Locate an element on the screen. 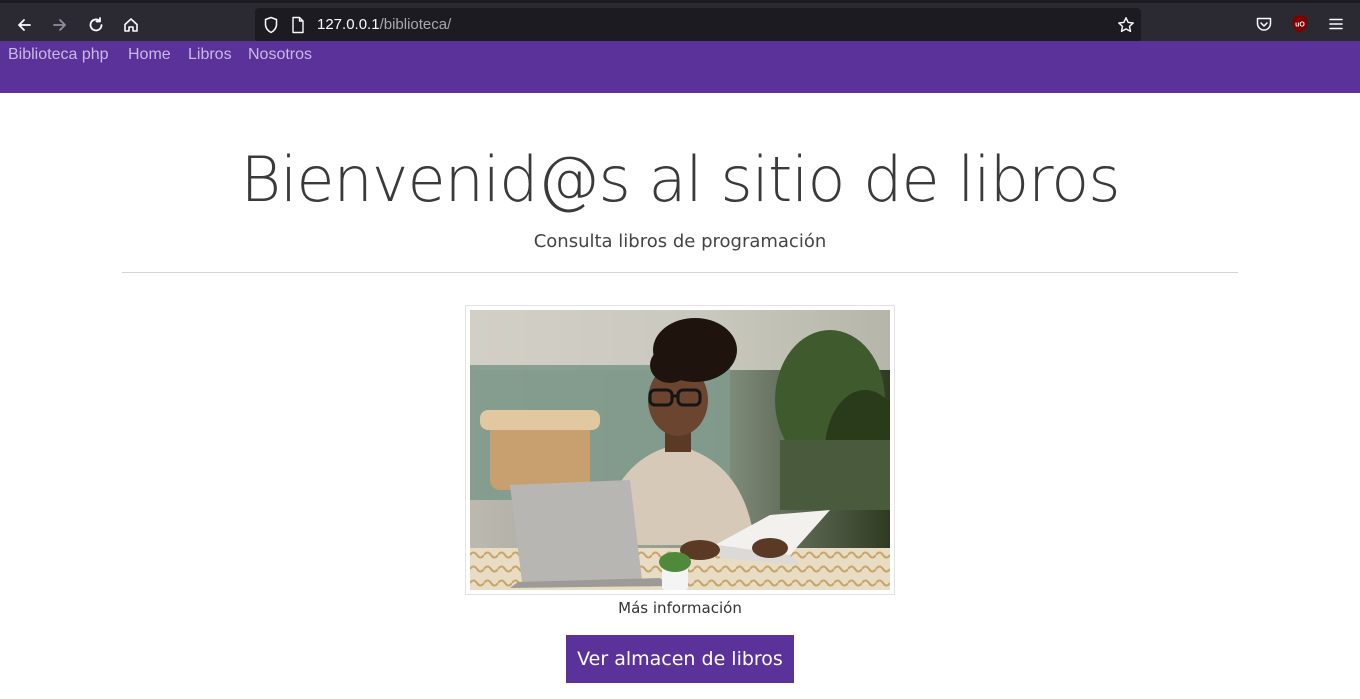  divider is located at coordinates (680, 272).